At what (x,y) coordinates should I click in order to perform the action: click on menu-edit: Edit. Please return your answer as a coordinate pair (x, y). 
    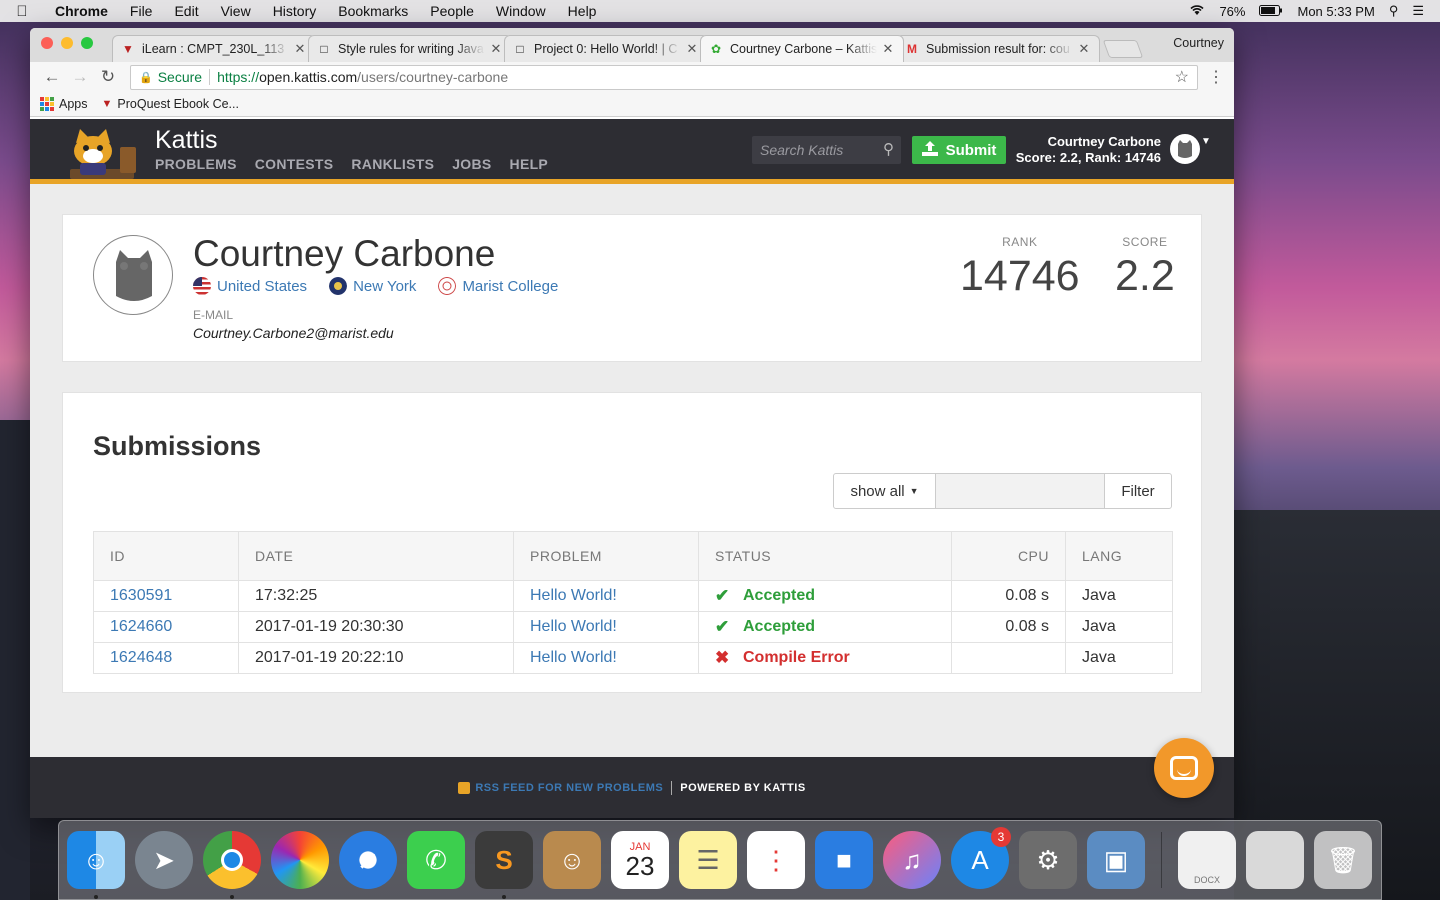
    Looking at the image, I should click on (186, 11).